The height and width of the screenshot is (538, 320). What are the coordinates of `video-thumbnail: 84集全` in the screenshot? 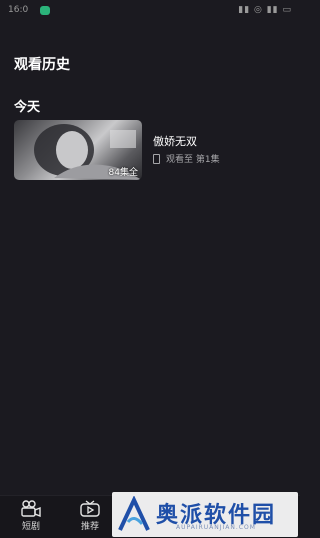 It's located at (78, 150).